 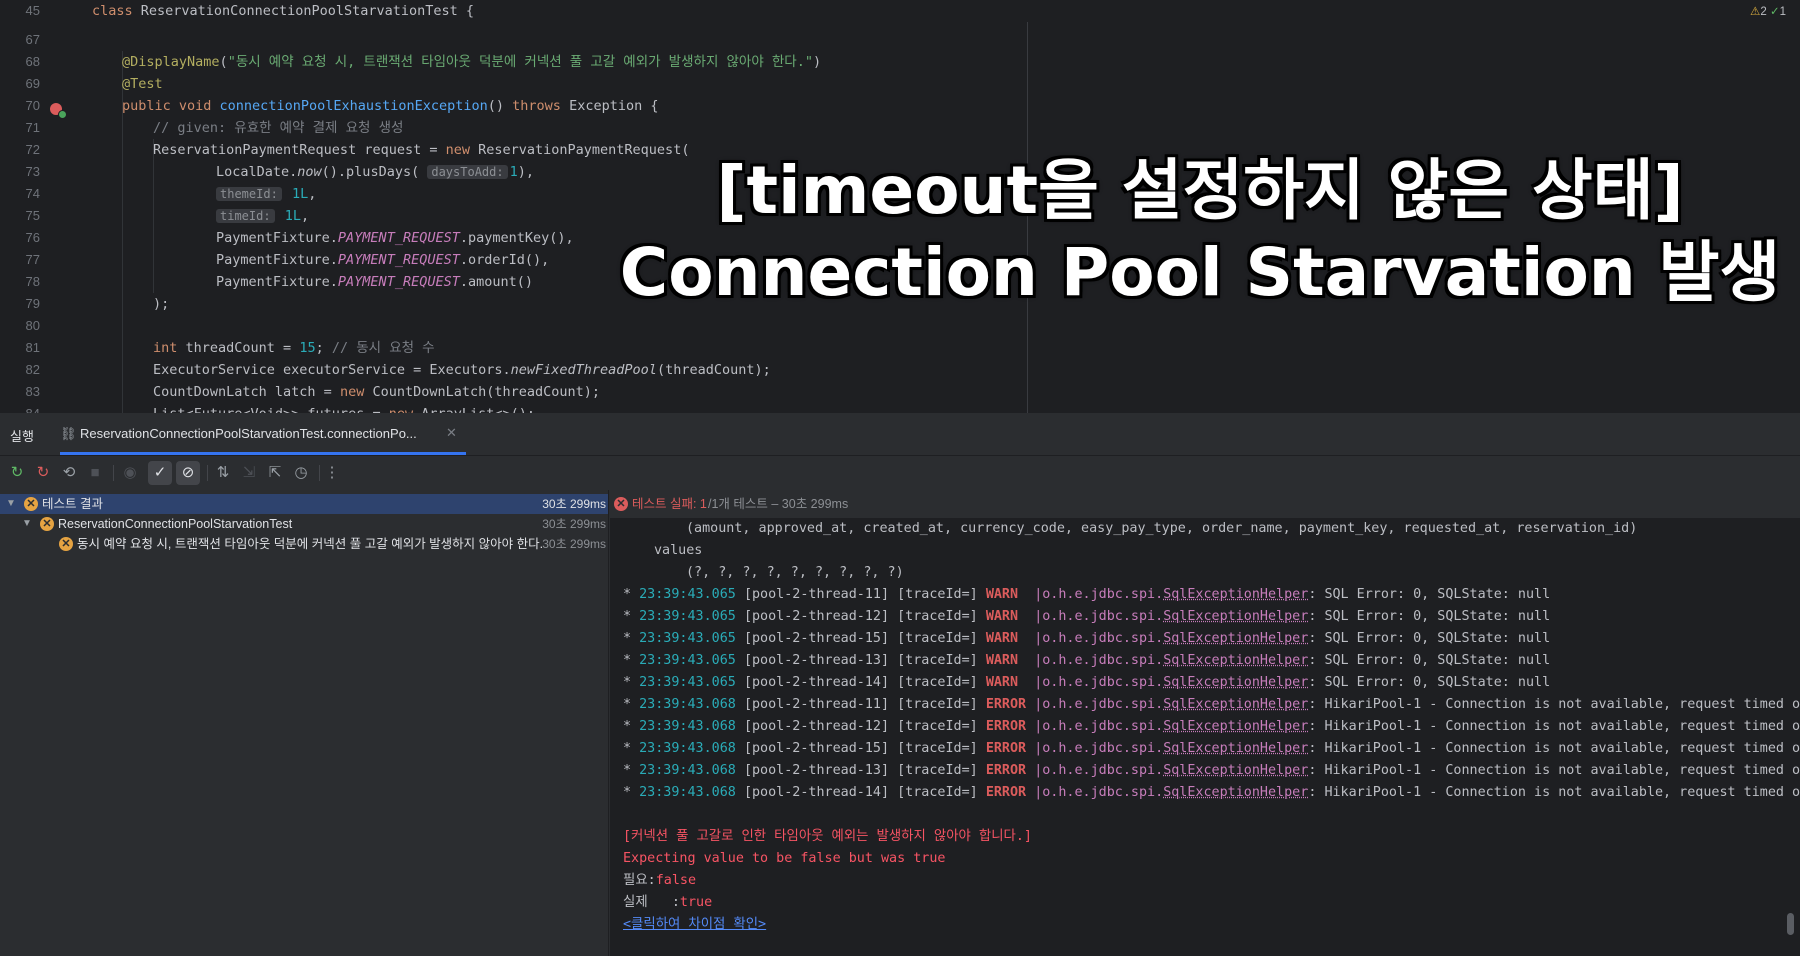 What do you see at coordinates (249, 473) in the screenshot?
I see `import-tests-icon: ⇲` at bounding box center [249, 473].